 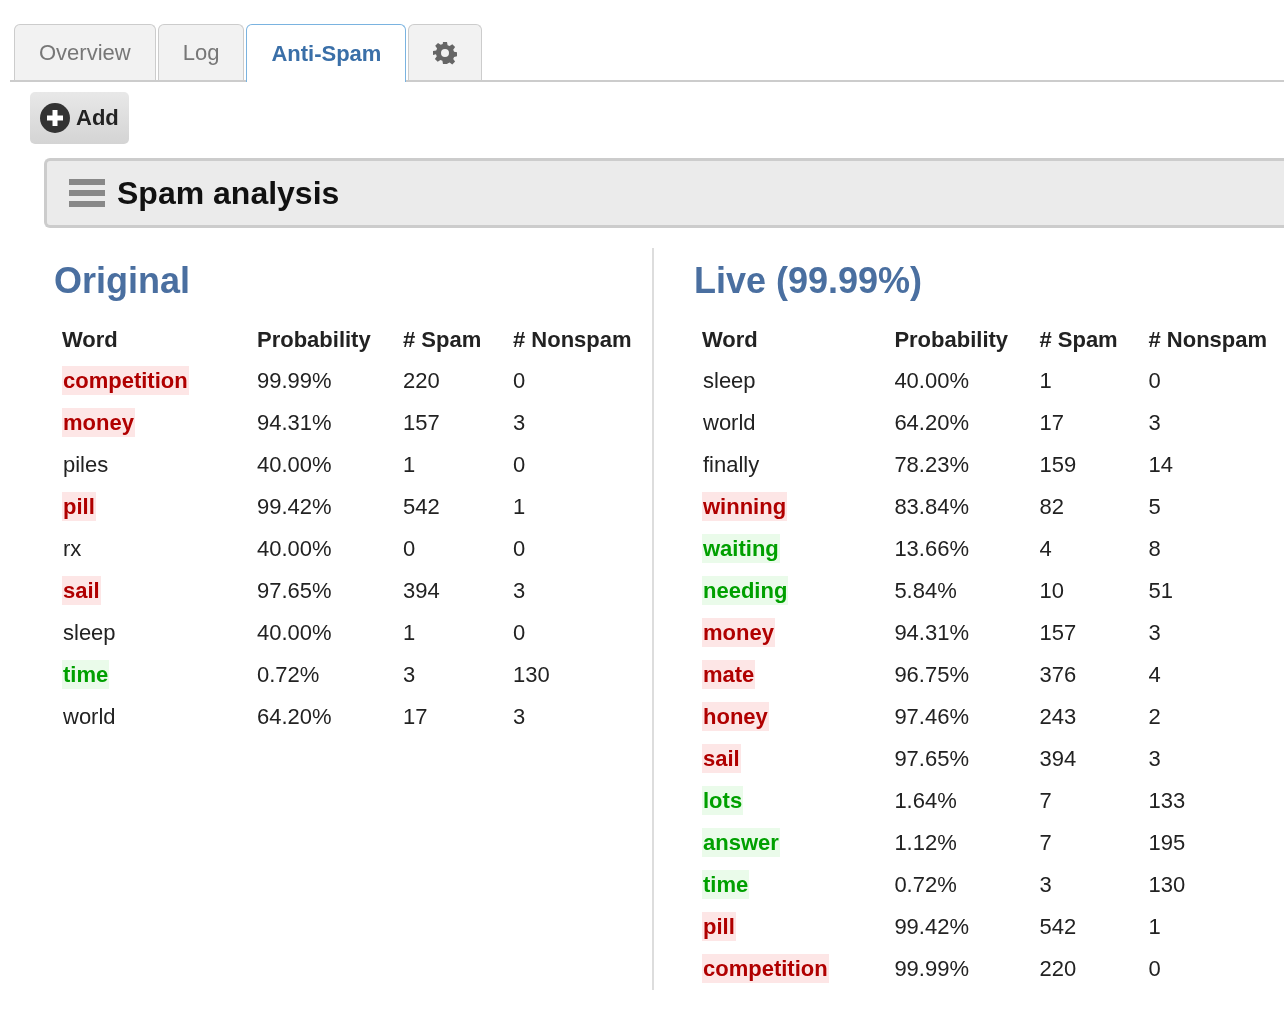 I want to click on plus-circle-icon, so click(x=55, y=118).